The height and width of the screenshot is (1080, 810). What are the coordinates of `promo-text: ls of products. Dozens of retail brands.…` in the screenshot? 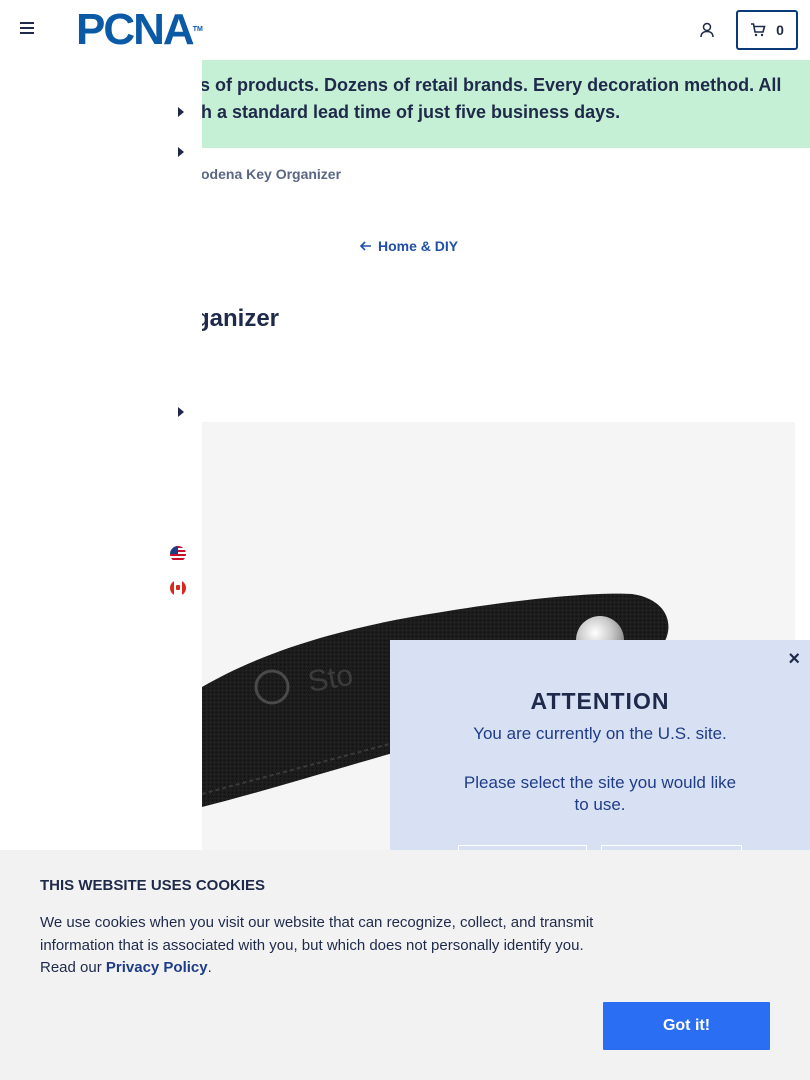 It's located at (497, 99).